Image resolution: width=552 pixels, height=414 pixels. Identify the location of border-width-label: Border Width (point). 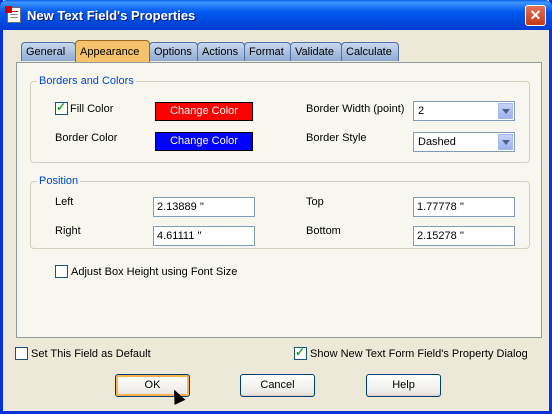
(355, 109).